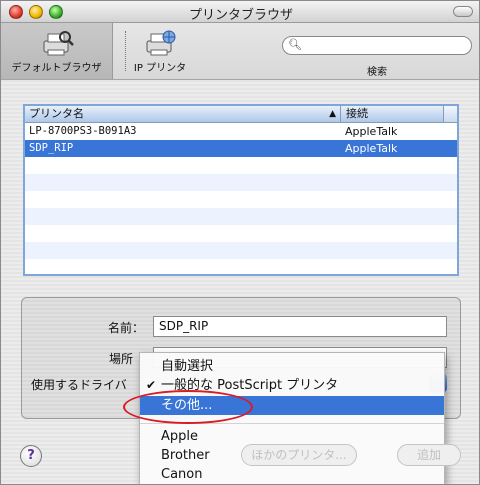  I want to click on list-header: プリンタ名 ▲ 接続, so click(241, 114).